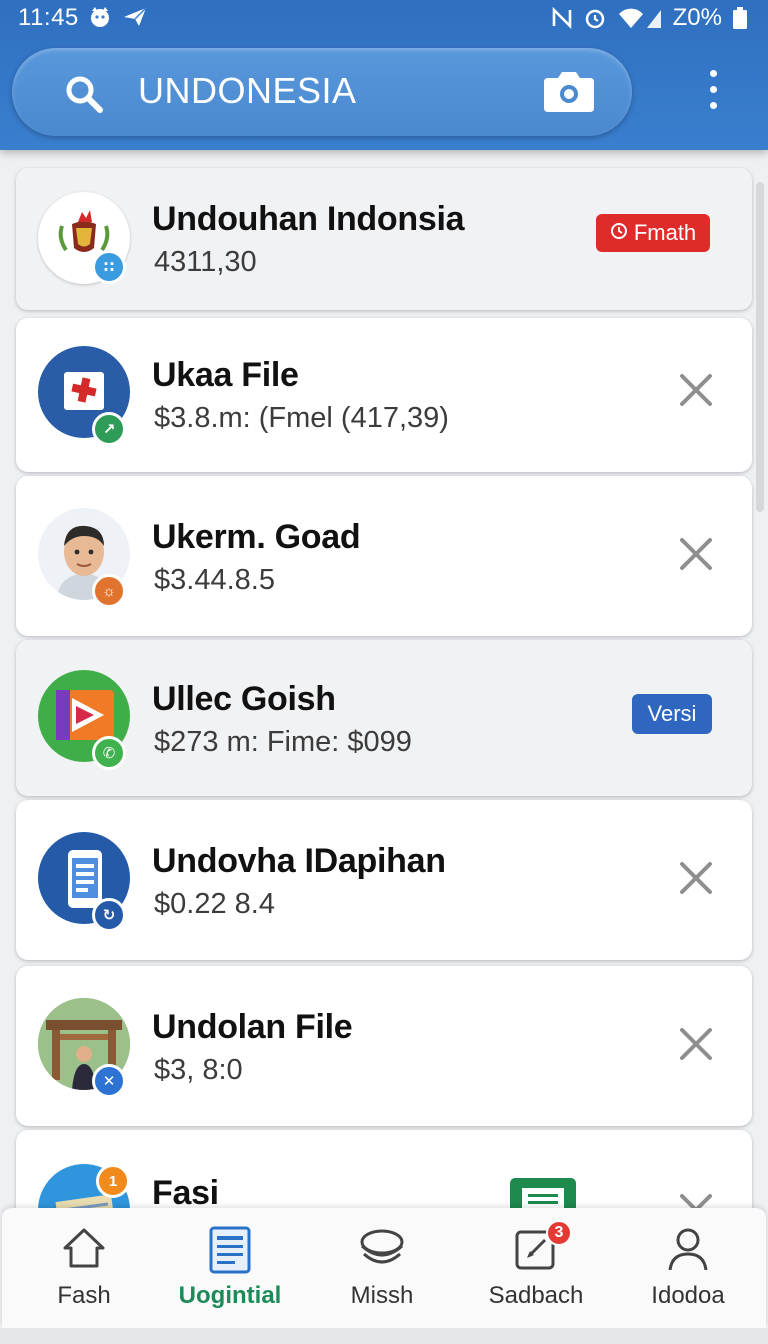 The width and height of the screenshot is (768, 1344). I want to click on tab-fash: Fash, so click(84, 1268).